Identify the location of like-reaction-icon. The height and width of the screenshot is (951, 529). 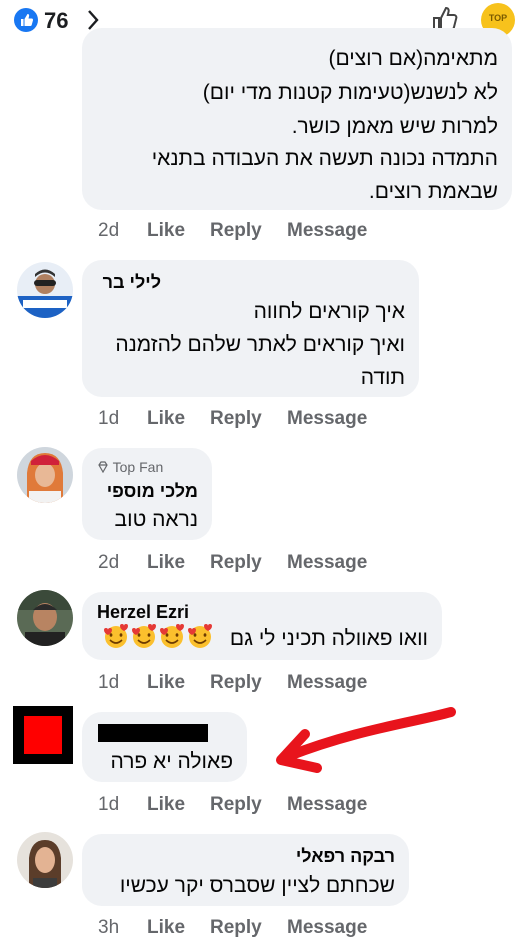
(26, 20).